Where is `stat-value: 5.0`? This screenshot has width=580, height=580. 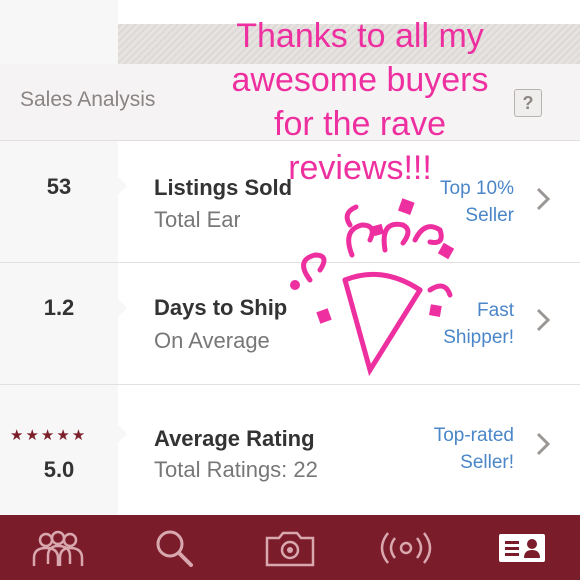 stat-value: 5.0 is located at coordinates (59, 469).